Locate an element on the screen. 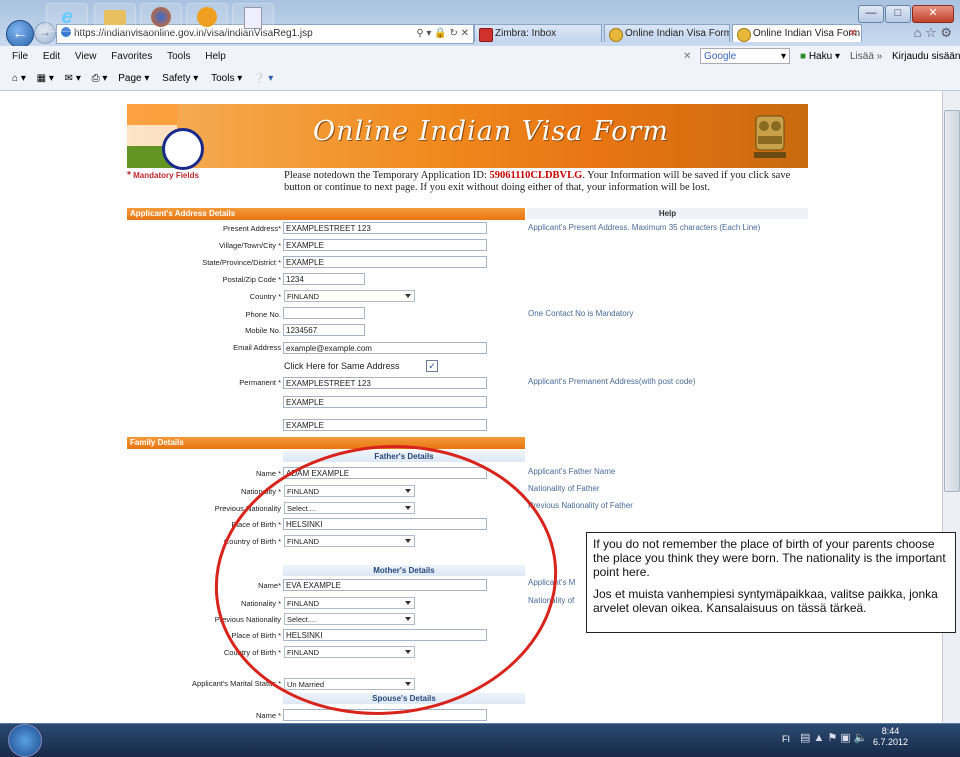 This screenshot has width=960, height=757. language-indicator: FI is located at coordinates (786, 739).